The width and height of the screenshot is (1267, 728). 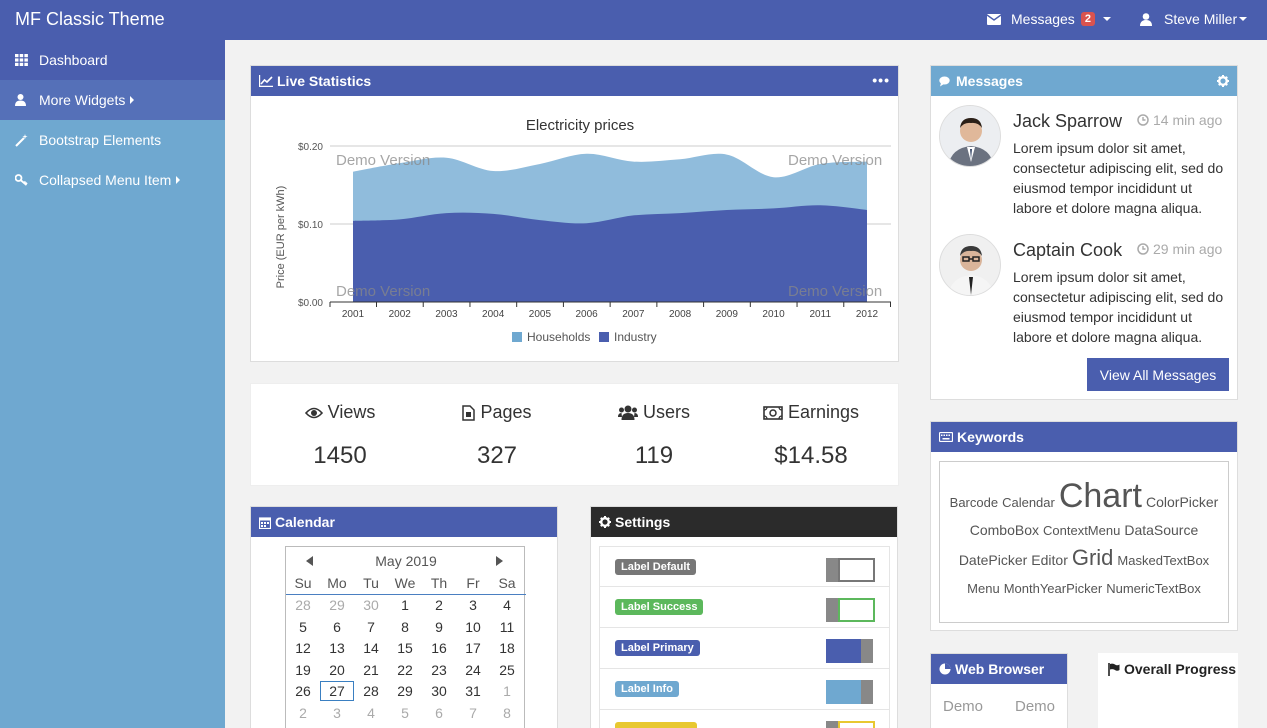 What do you see at coordinates (881, 80) in the screenshot?
I see `more-options-icon: •••` at bounding box center [881, 80].